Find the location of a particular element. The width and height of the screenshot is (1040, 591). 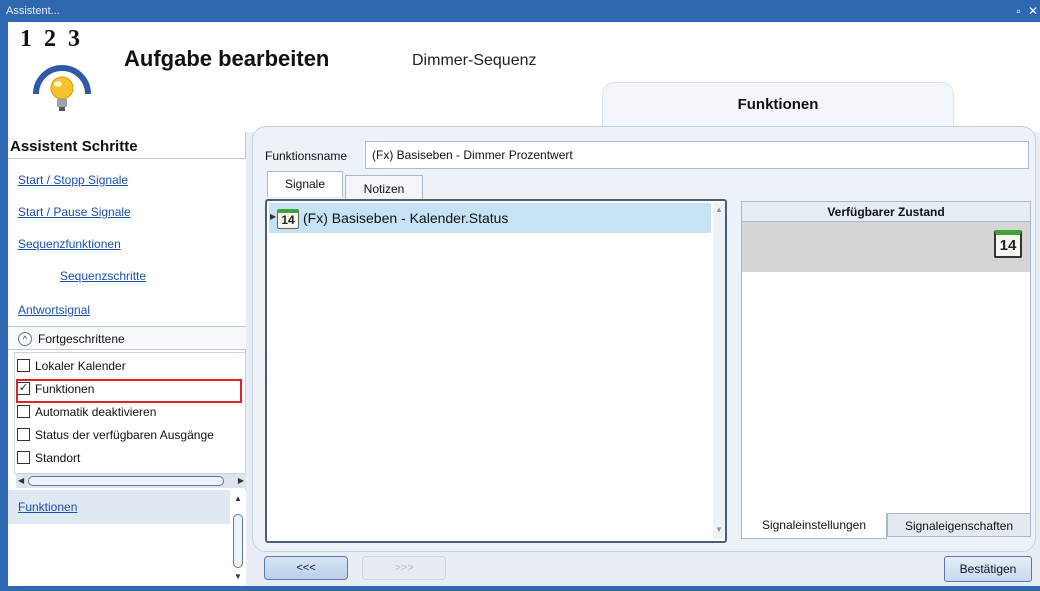

window-controls: ▫ ✕ is located at coordinates (1028, 11).